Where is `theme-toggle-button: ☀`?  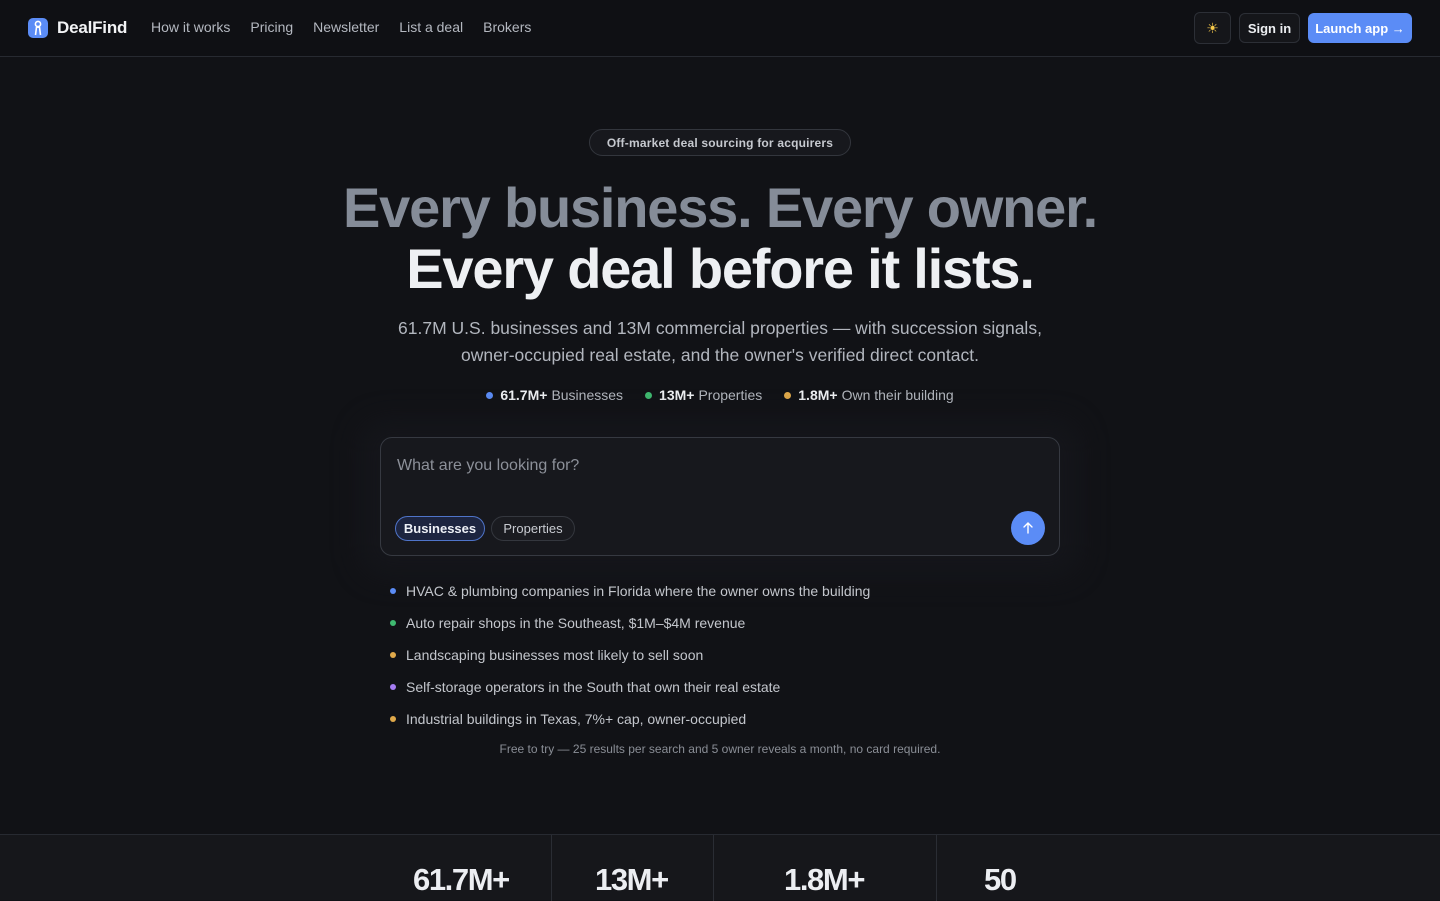
theme-toggle-button: ☀ is located at coordinates (1212, 28).